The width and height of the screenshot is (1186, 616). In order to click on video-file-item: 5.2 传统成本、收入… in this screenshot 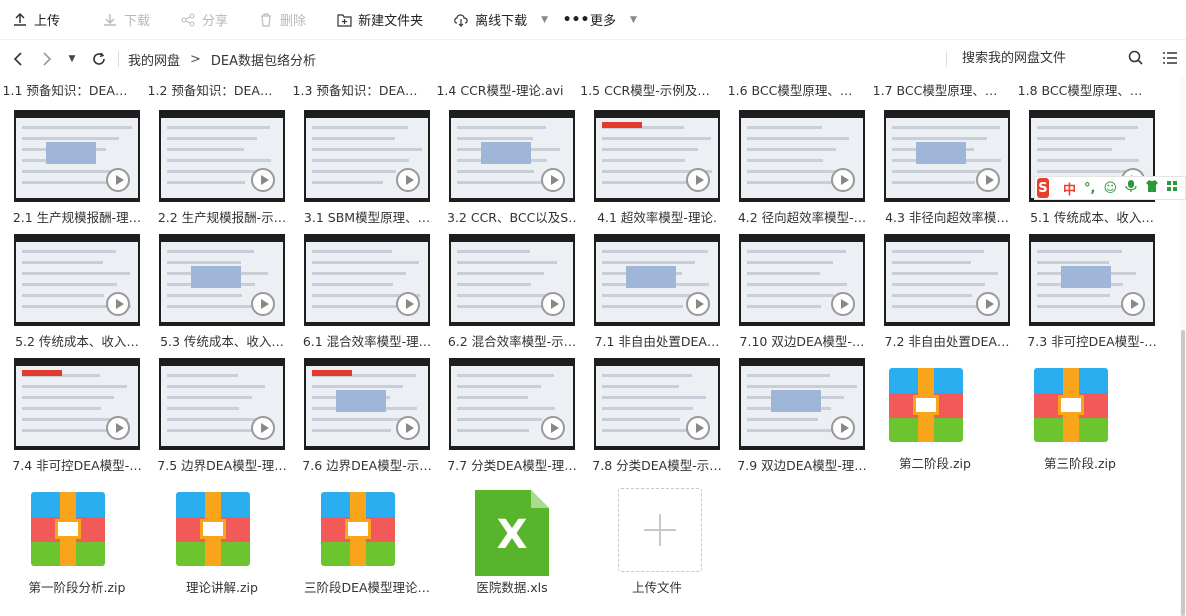, I will do `click(79, 294)`.